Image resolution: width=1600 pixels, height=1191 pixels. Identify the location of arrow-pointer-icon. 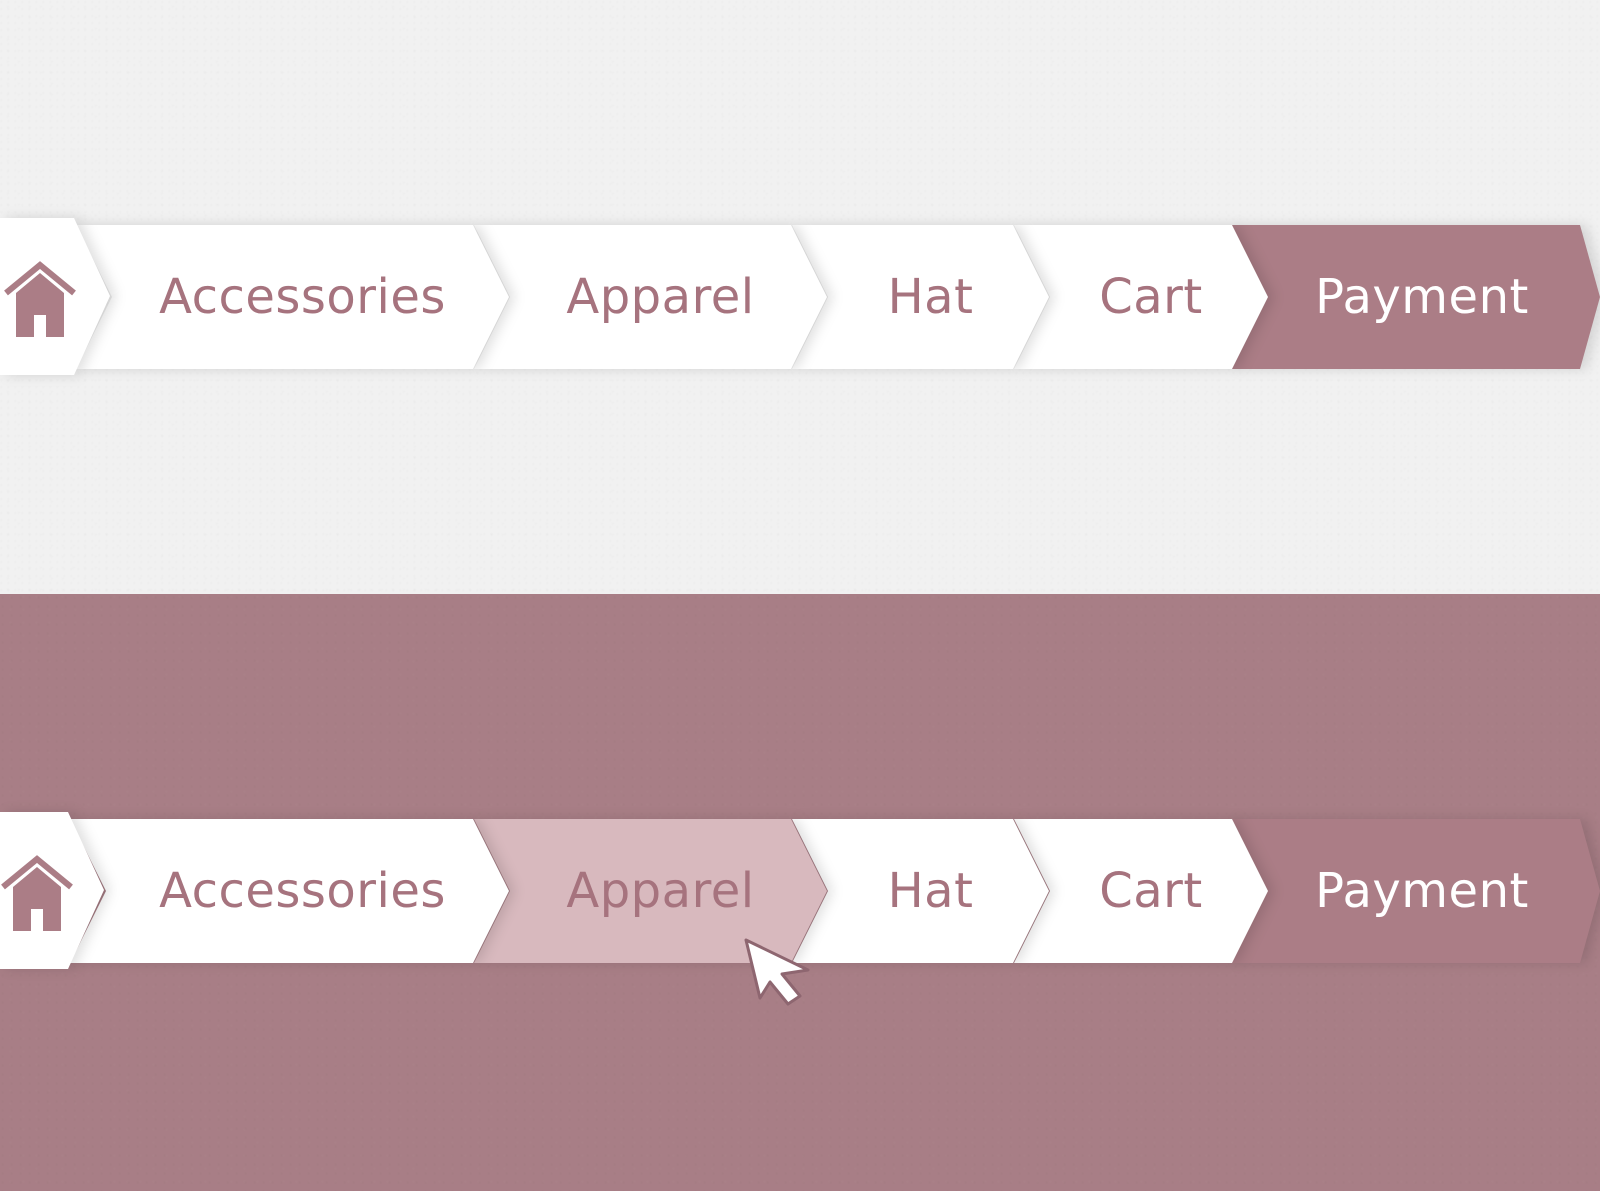
(777, 972).